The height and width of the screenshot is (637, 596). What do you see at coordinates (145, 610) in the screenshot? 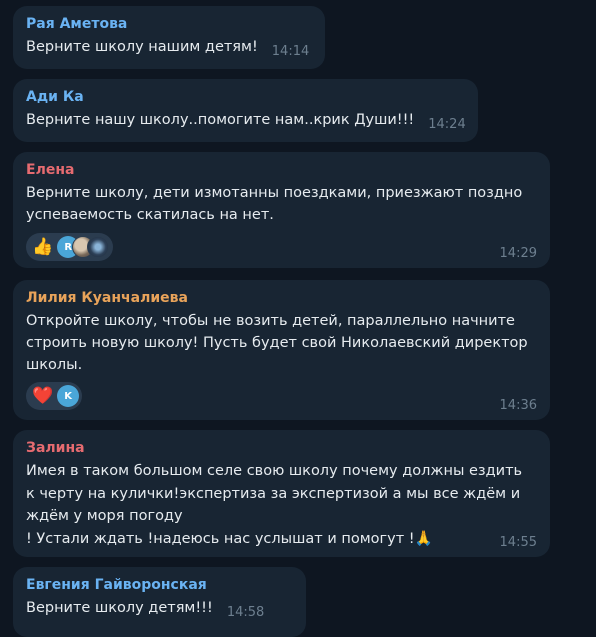
I see `message-text: Верните школу детям!!! 14:58` at bounding box center [145, 610].